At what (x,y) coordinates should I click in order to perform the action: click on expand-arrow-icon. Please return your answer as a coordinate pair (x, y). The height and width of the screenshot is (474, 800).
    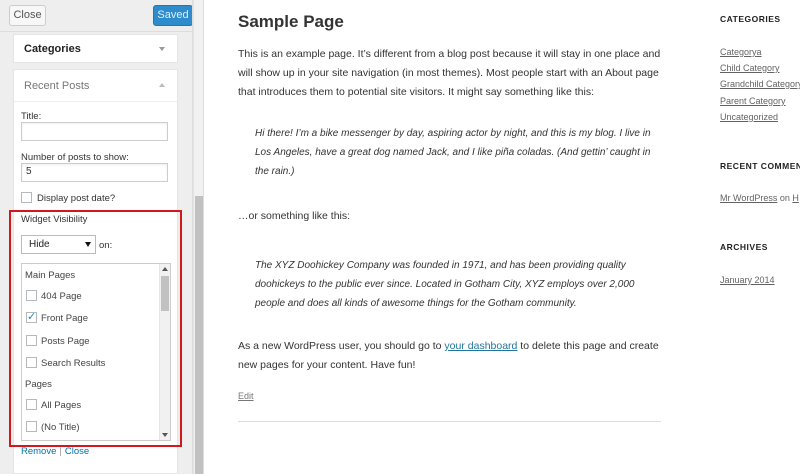
    Looking at the image, I should click on (162, 49).